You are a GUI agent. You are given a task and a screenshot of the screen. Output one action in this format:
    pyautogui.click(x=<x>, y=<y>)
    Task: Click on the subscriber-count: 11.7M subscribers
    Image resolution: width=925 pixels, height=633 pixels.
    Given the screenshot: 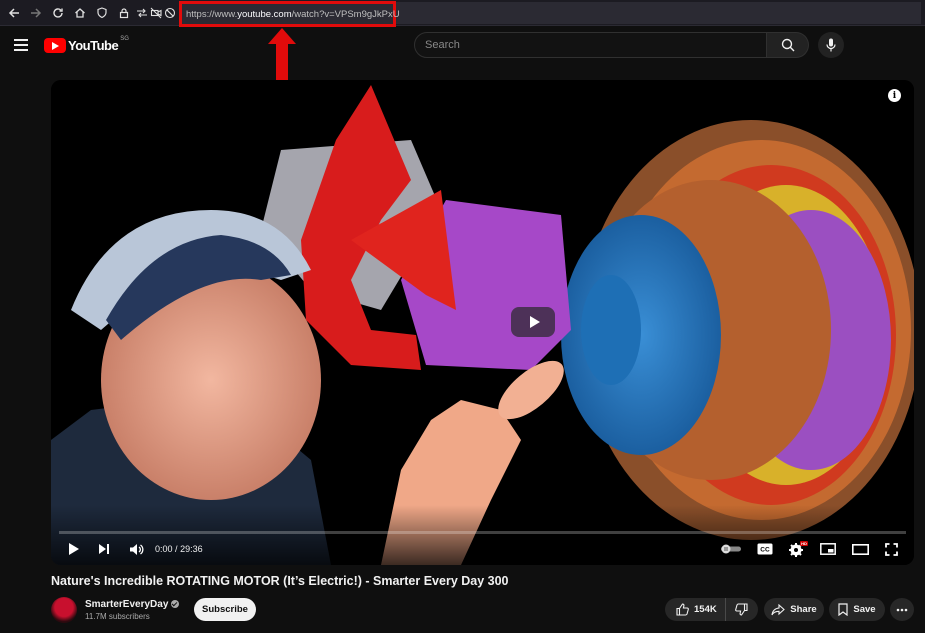 What is the action you would take?
    pyautogui.click(x=117, y=616)
    